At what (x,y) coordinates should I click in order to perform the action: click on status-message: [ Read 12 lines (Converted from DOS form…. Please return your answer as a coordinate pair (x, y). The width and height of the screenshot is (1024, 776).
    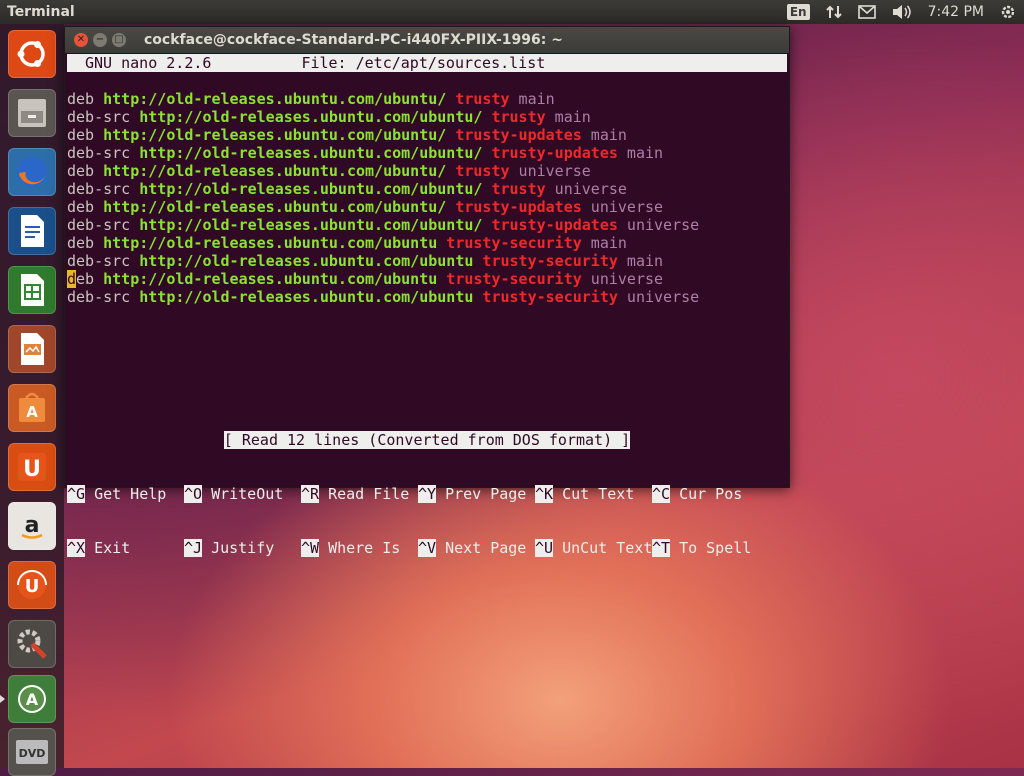
    Looking at the image, I should click on (427, 440).